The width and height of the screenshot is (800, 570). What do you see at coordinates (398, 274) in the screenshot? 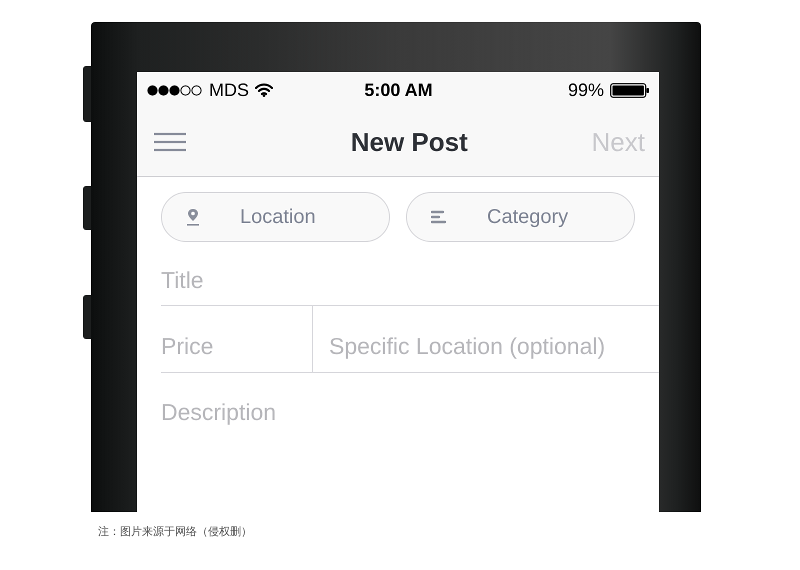
I see `title-field: Title` at bounding box center [398, 274].